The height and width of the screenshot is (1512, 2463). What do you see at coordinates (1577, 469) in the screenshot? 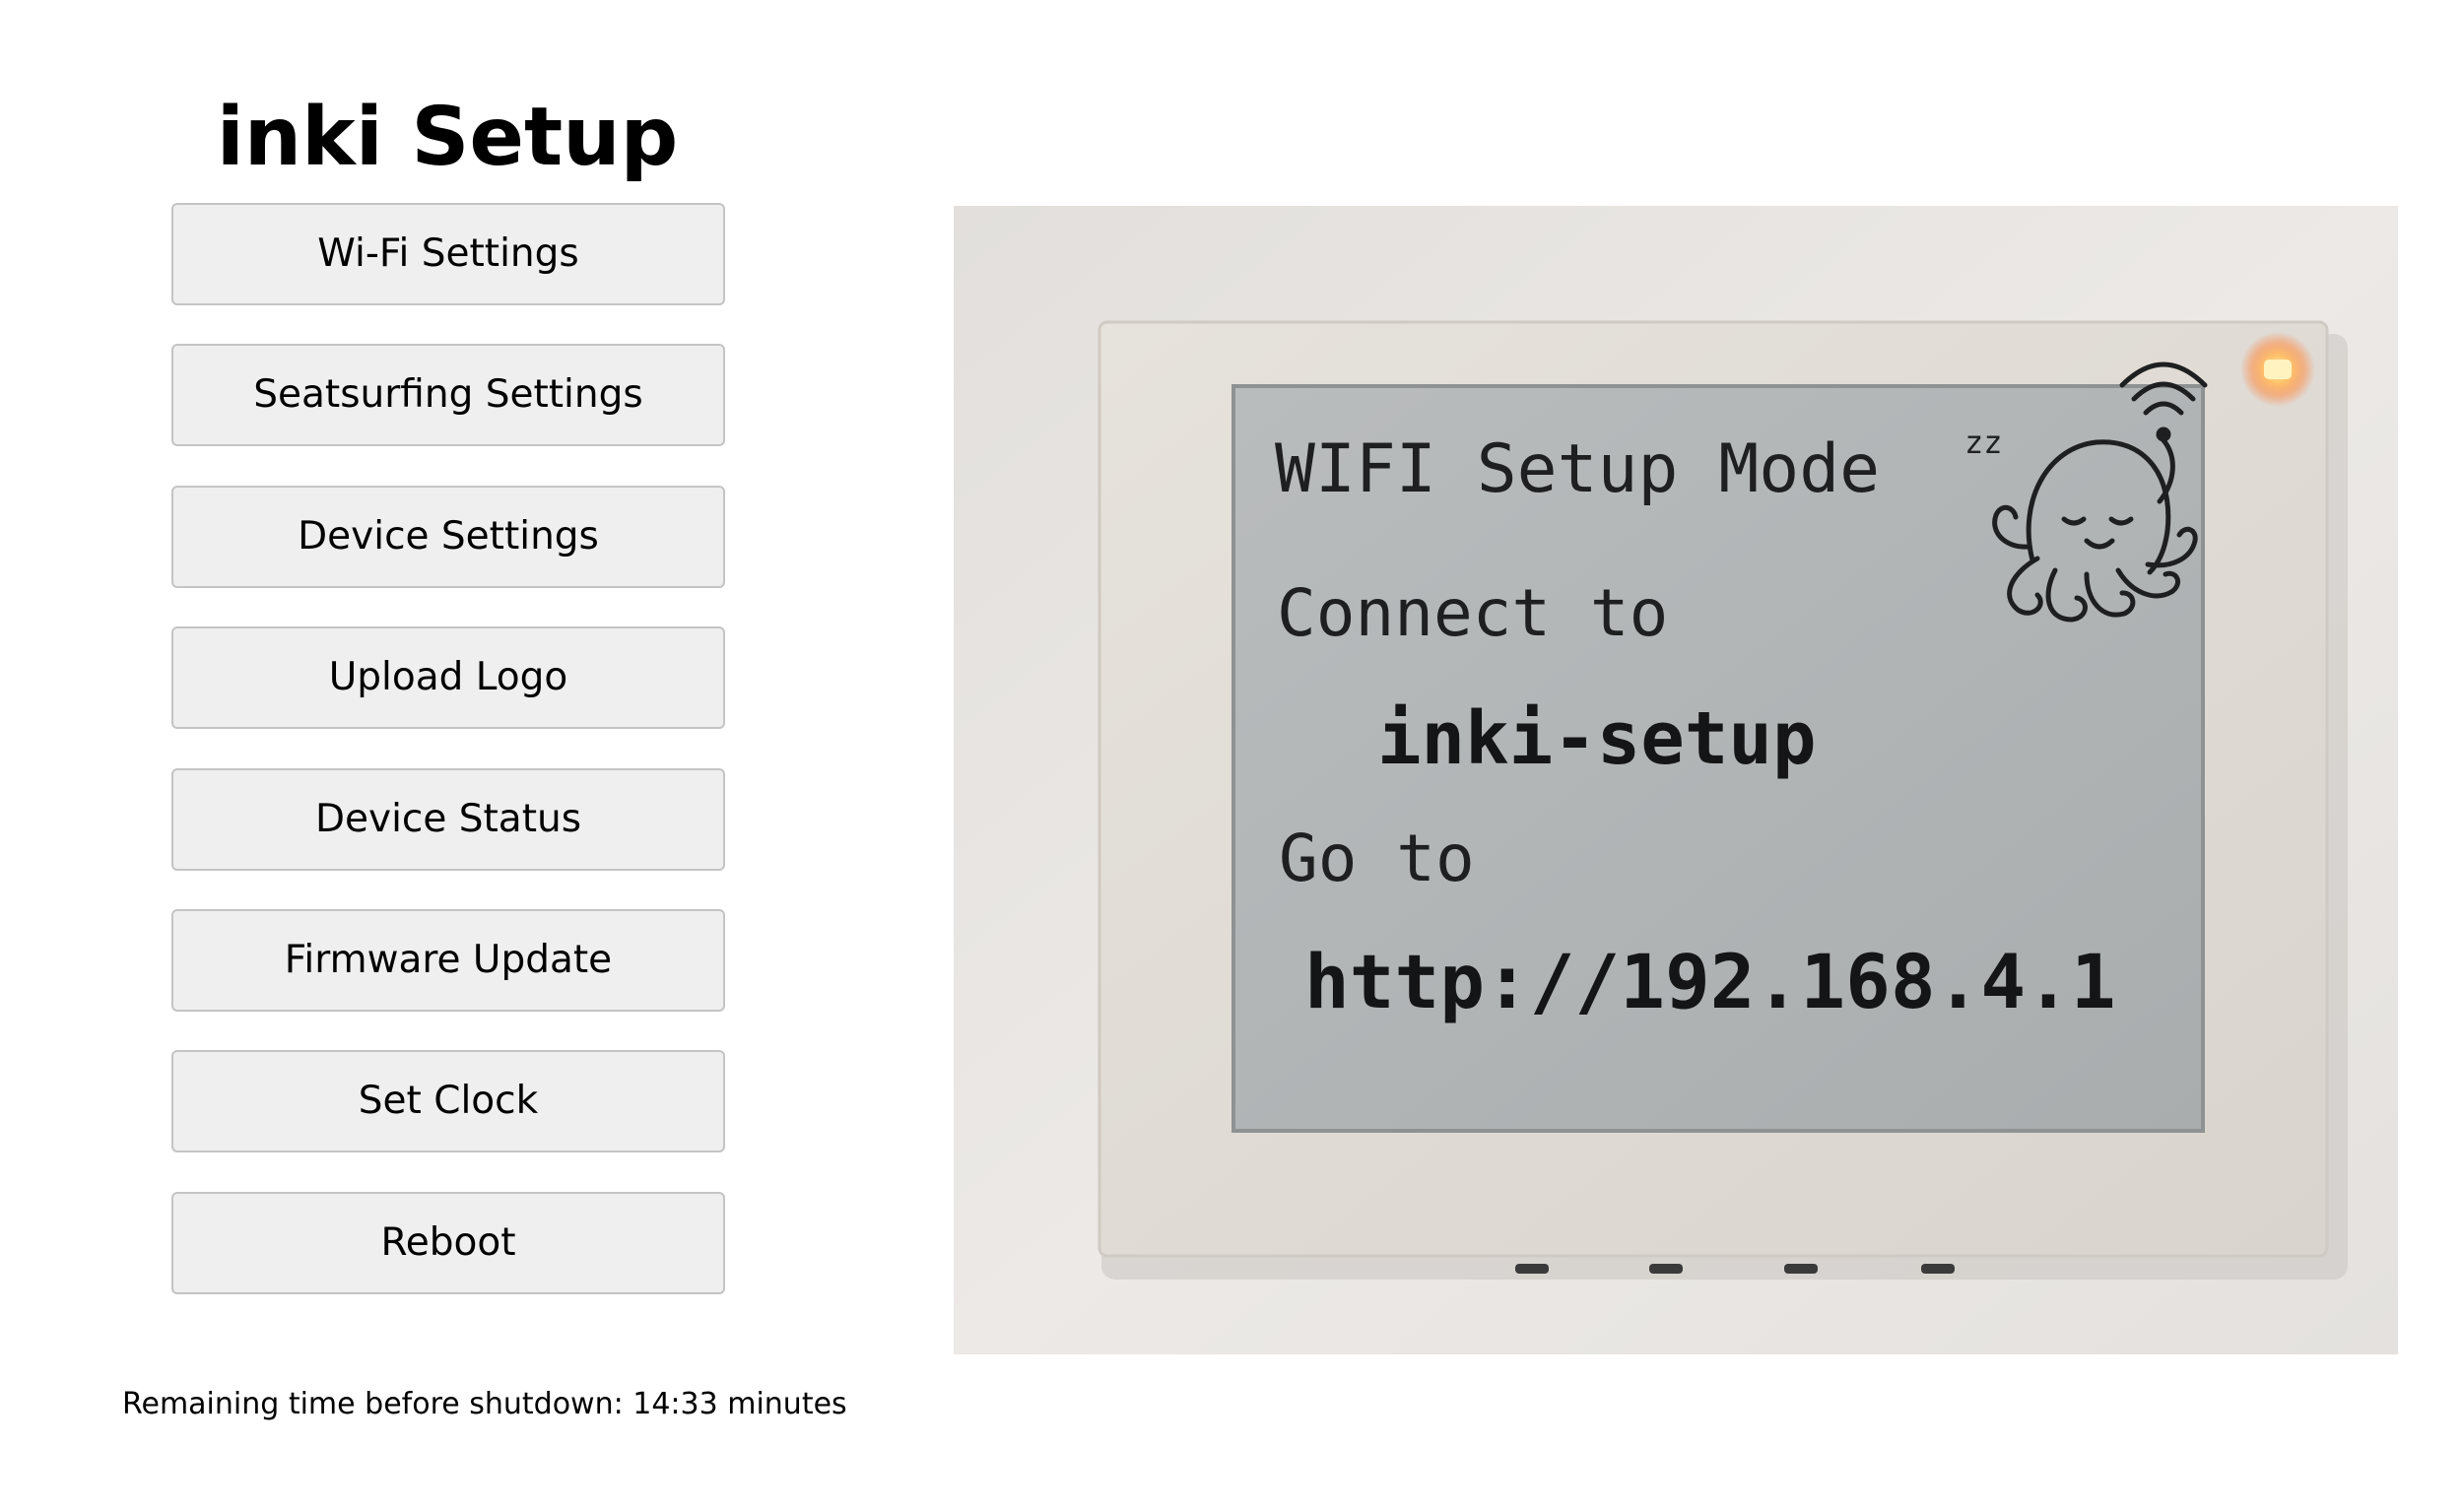
I see `screen-mode-text: WIFI Setup Mode` at bounding box center [1577, 469].